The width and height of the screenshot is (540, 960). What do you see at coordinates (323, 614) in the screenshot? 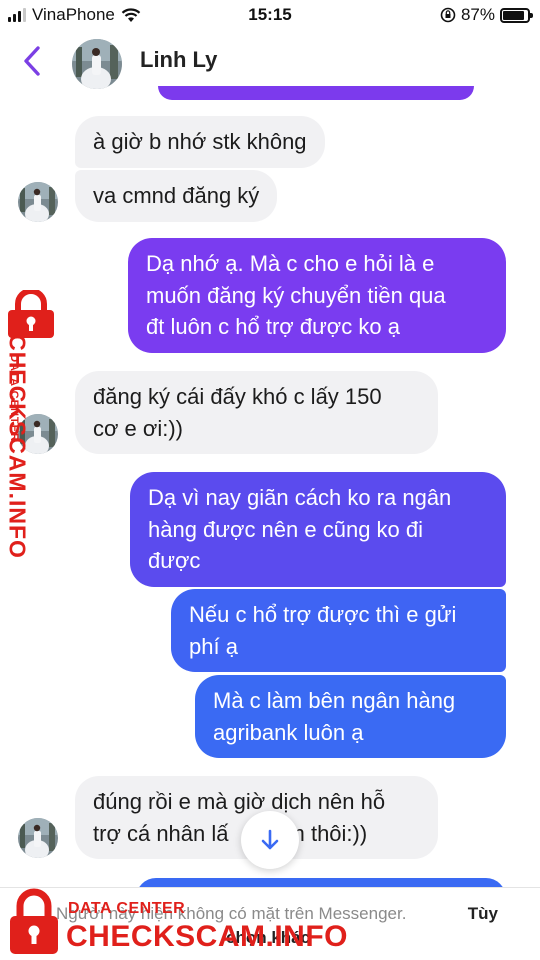
I see `message-line: Nếu c hổ trợ được thì e gửi` at bounding box center [323, 614].